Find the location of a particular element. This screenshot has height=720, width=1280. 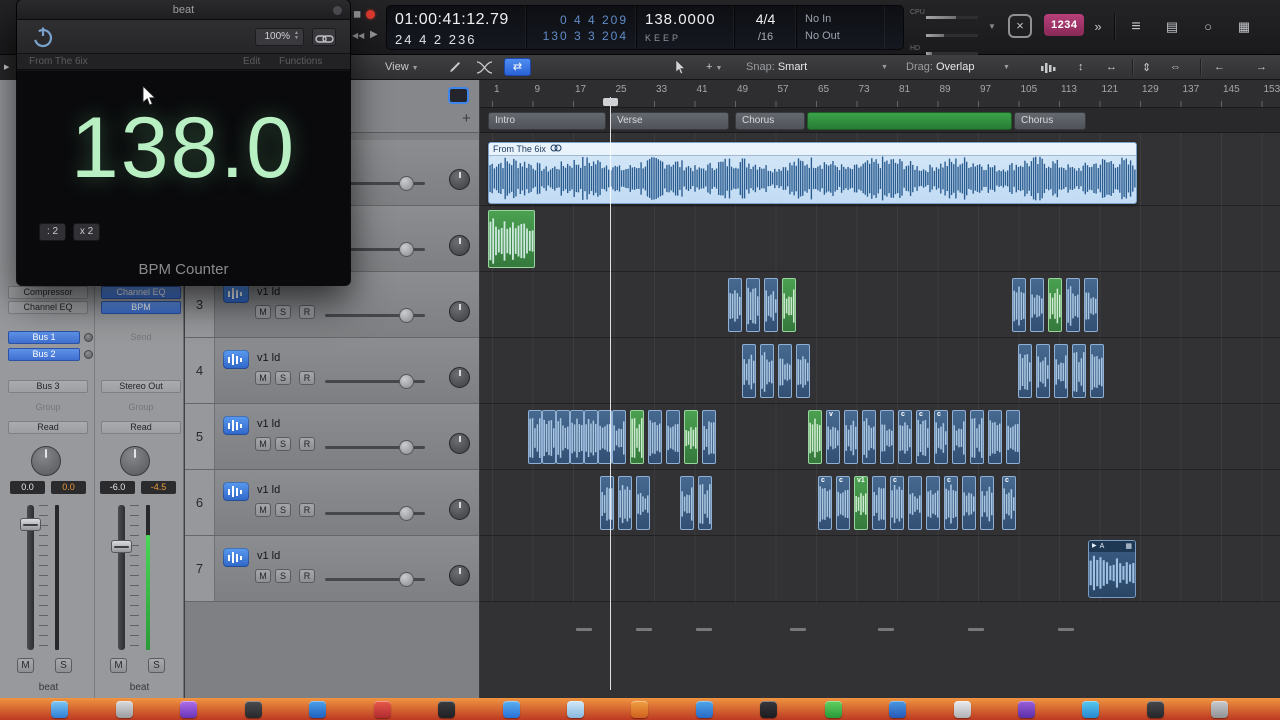

track-header: 7 v1 ld M S R is located at coordinates (332, 569).